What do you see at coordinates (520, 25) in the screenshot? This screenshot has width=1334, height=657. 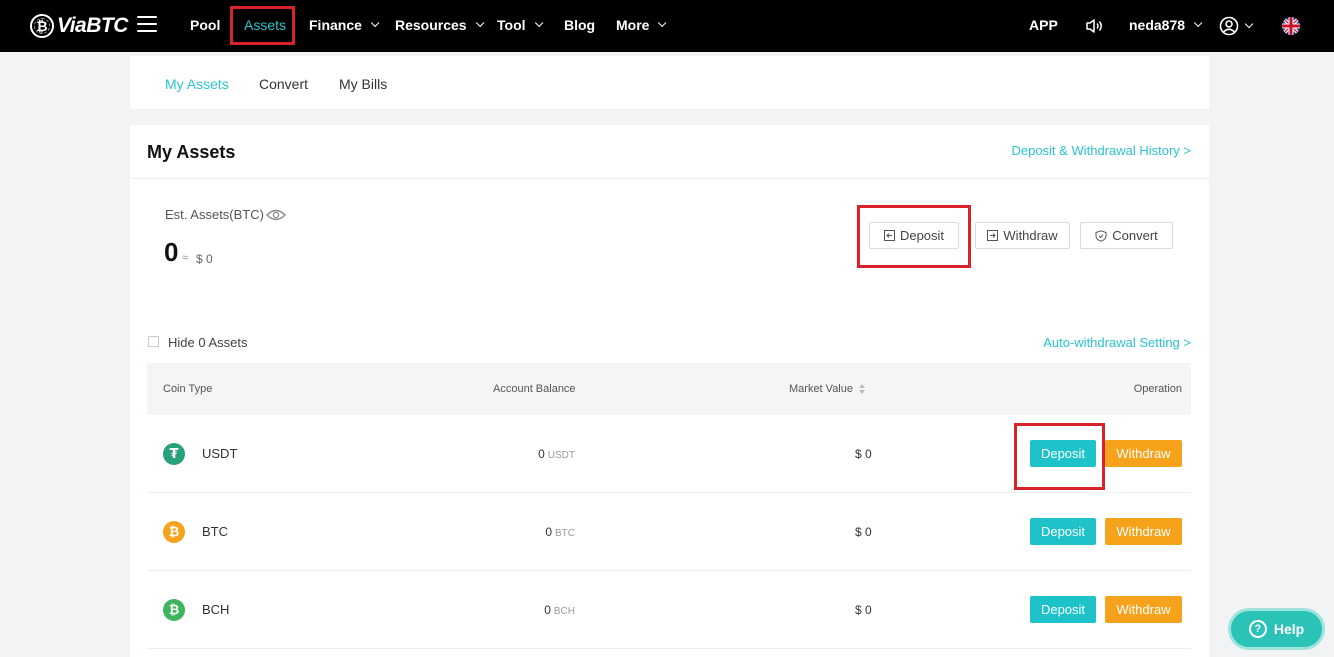 I see `nav-item-tool: Tool` at bounding box center [520, 25].